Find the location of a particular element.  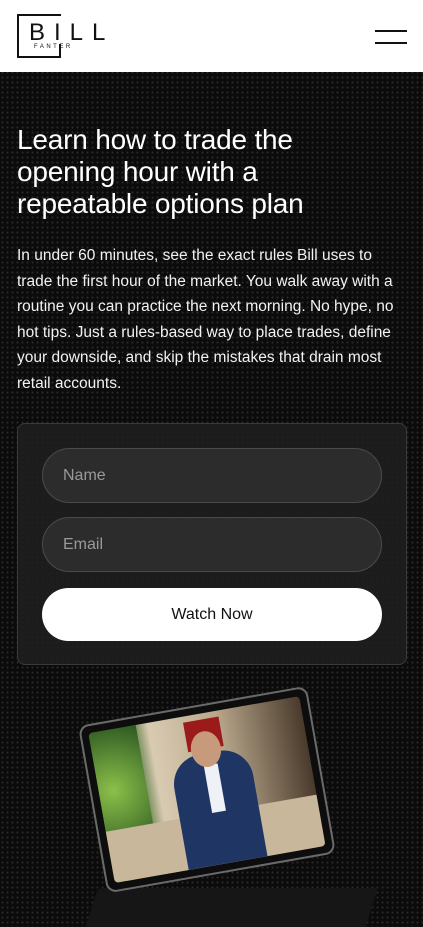

logo-wordmark: BILL is located at coordinates (72, 32).